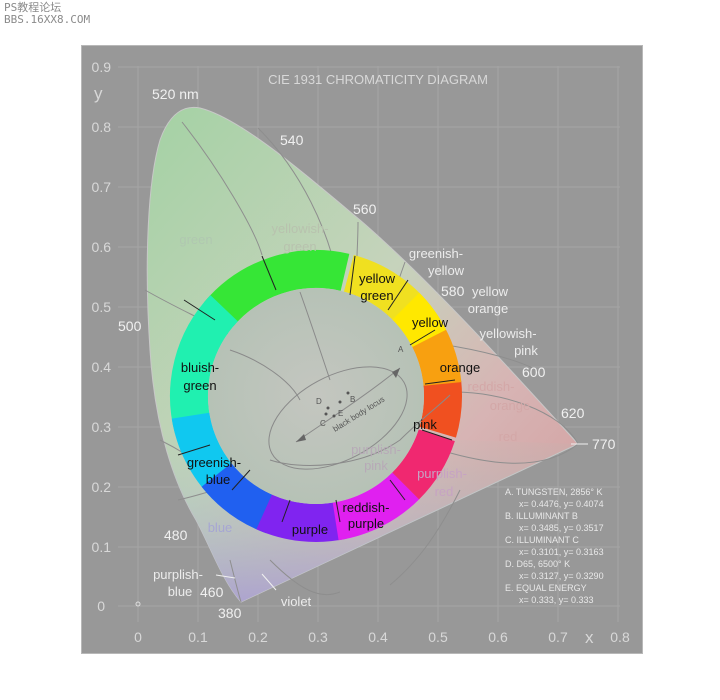  I want to click on y-tick: 0.8, so click(102, 127).